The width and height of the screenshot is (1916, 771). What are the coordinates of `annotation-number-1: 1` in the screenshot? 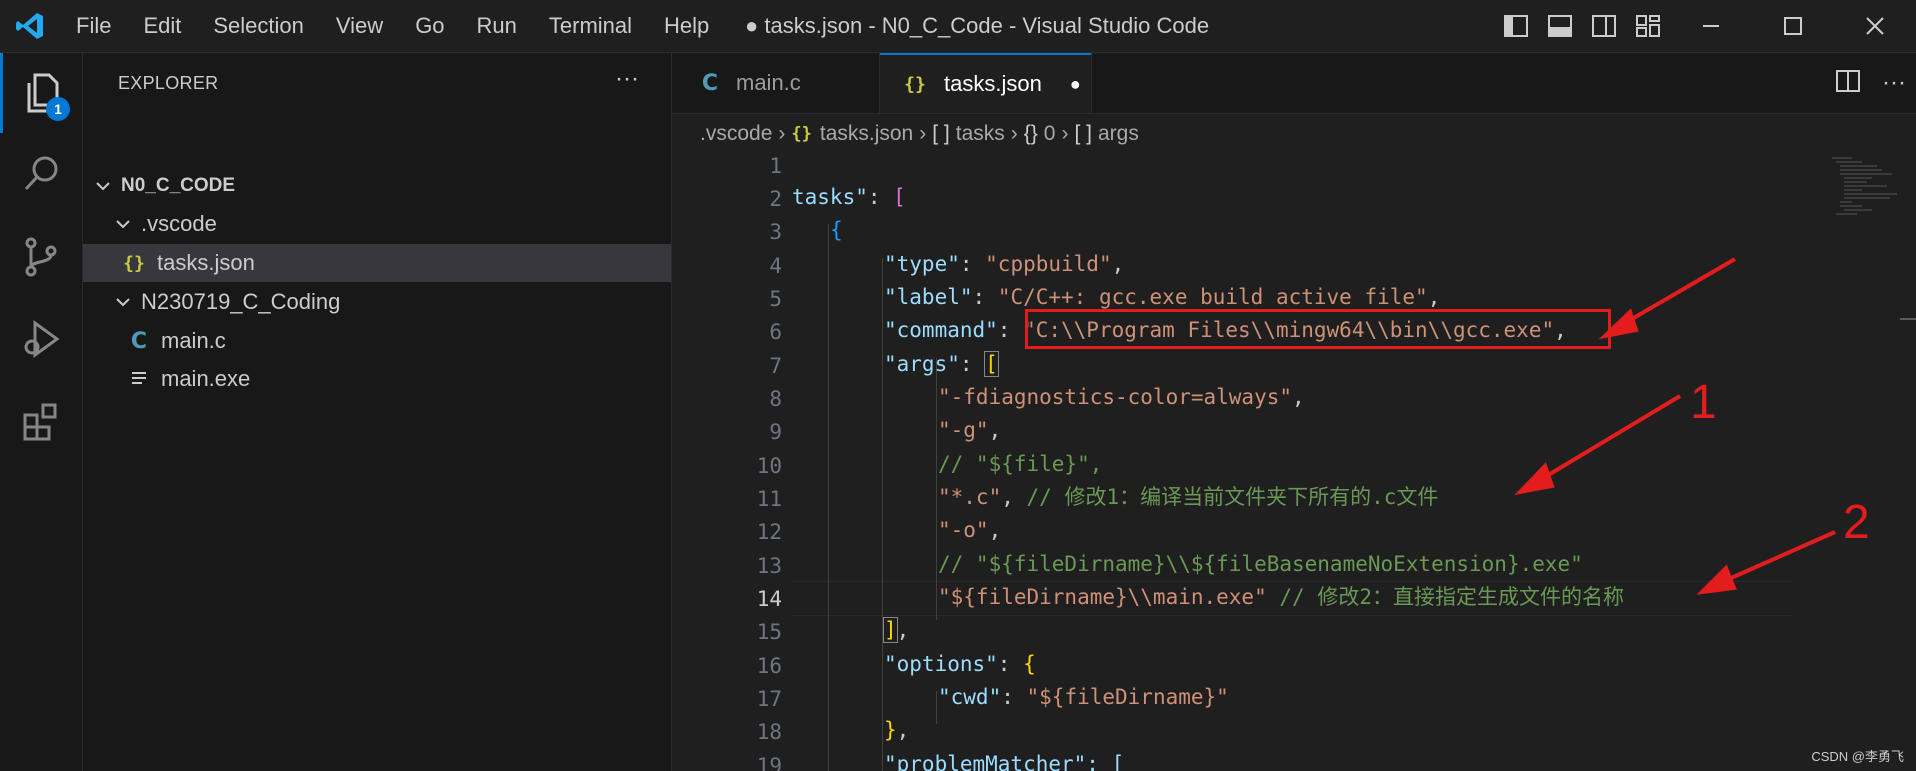 It's located at (1703, 402).